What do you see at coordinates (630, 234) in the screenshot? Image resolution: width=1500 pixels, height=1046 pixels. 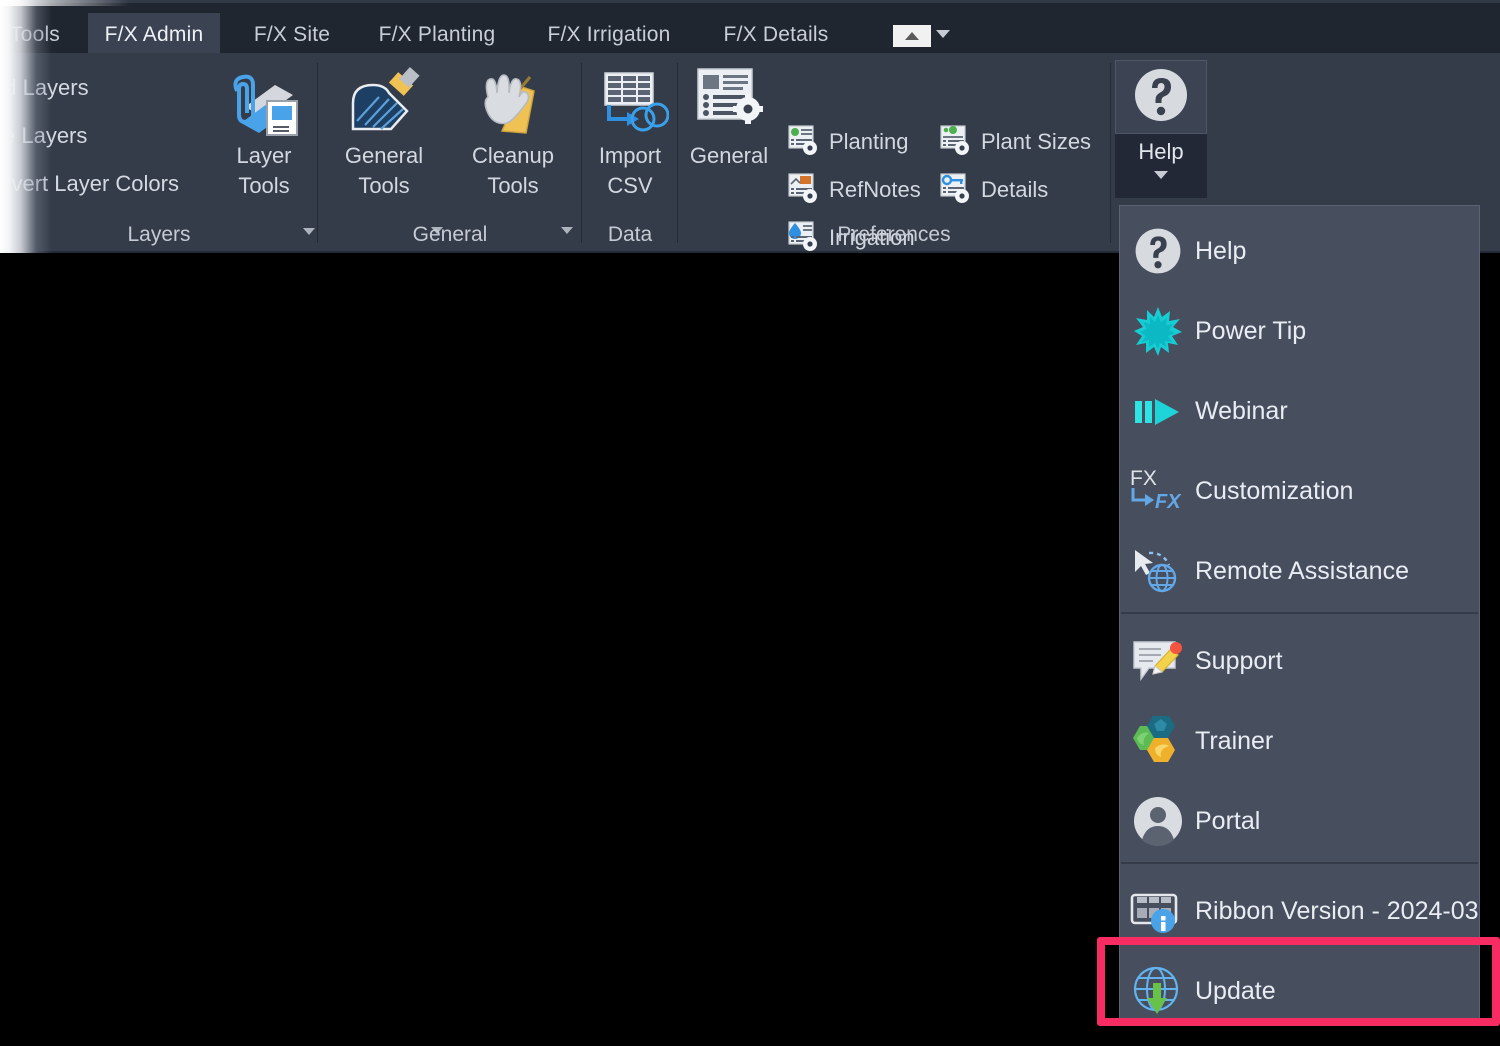 I see `panel-title: Data` at bounding box center [630, 234].